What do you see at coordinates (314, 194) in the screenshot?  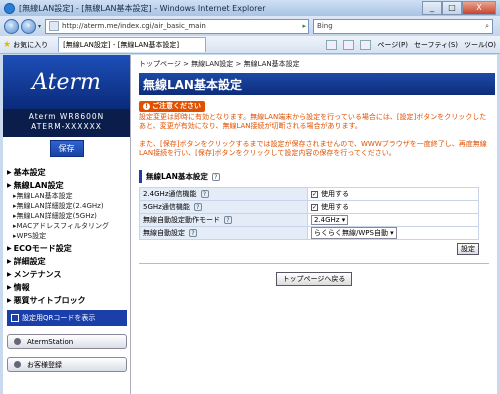 I see `checkbox-24ghz: ✓` at bounding box center [314, 194].